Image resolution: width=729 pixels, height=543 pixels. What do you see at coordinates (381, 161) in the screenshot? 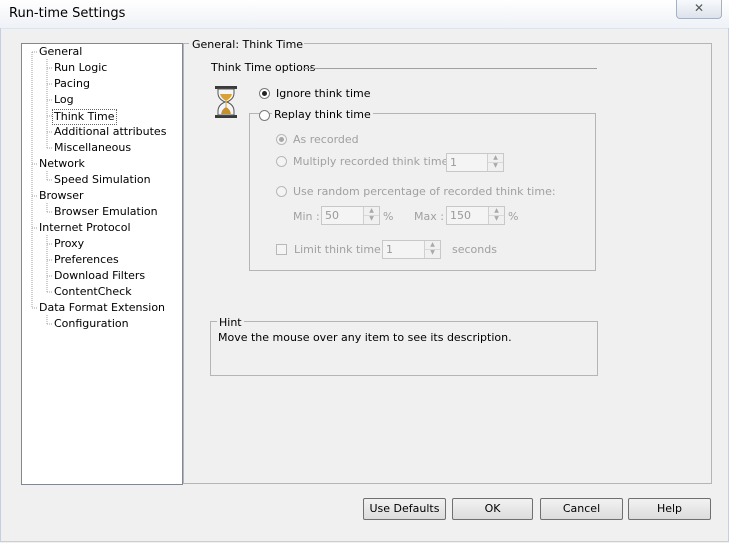
I see `multiply-label: Multiply recorded think time by:` at bounding box center [381, 161].